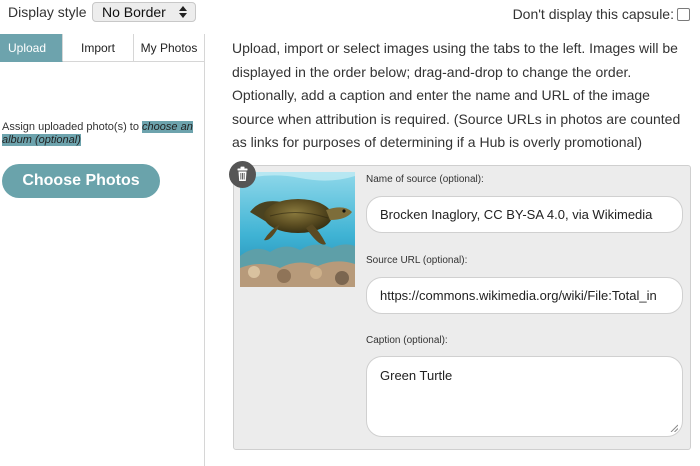 The height and width of the screenshot is (466, 700). What do you see at coordinates (81, 181) in the screenshot?
I see `choose-photos-button: Choose Photos` at bounding box center [81, 181].